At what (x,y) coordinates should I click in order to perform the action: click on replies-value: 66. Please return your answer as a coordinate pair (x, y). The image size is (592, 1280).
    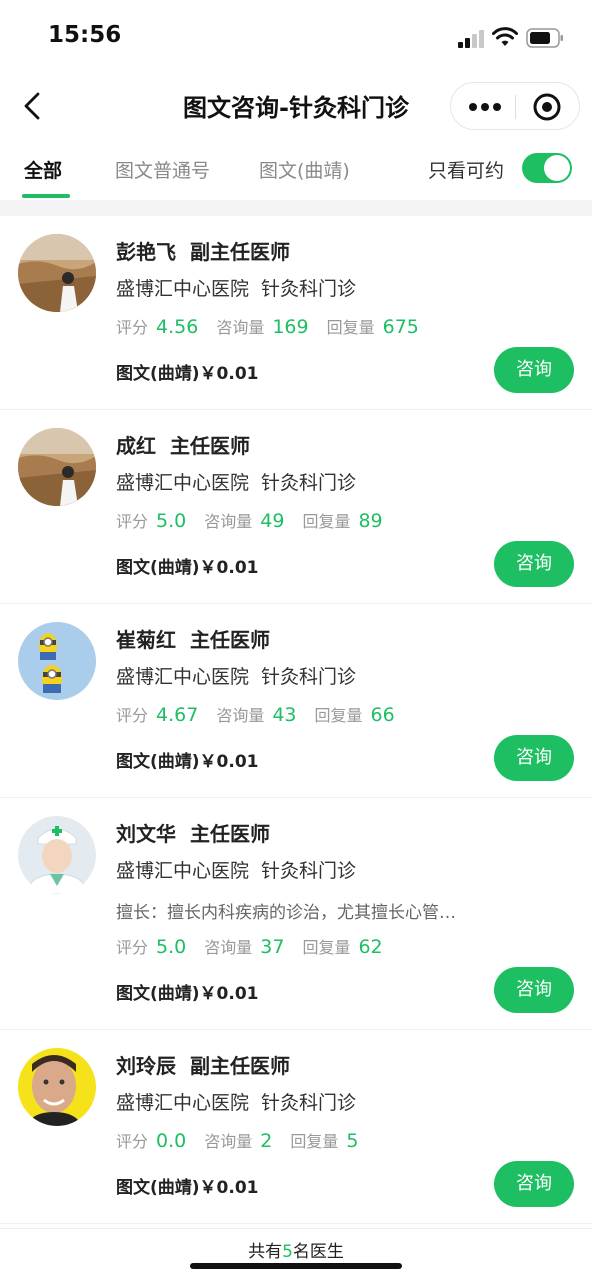
    Looking at the image, I should click on (382, 715).